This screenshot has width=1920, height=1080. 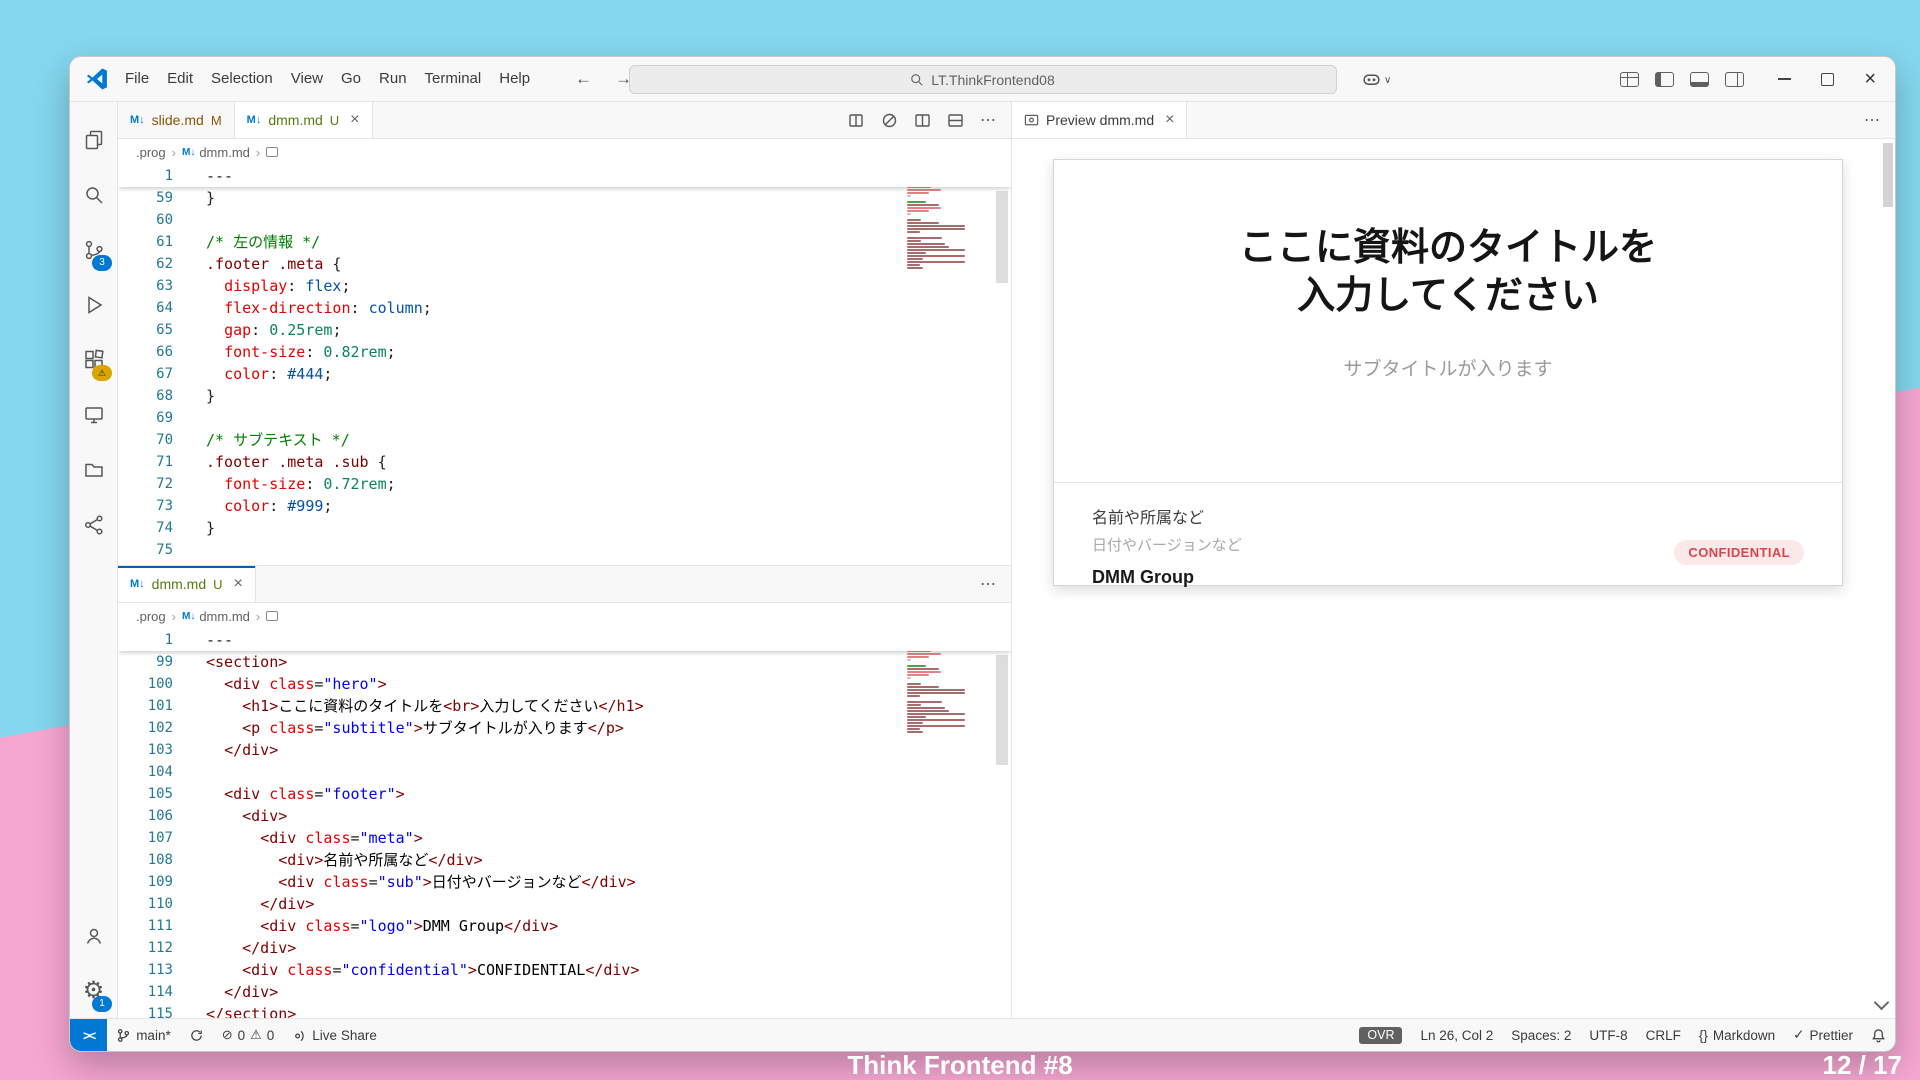 I want to click on code-text: font-size: 0.82rem;, so click(x=301, y=352).